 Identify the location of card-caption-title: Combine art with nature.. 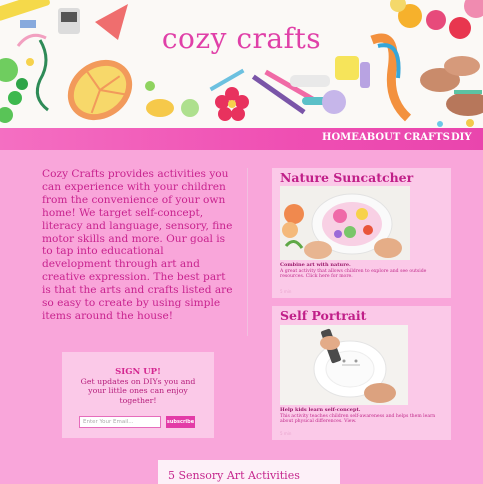
(315, 265).